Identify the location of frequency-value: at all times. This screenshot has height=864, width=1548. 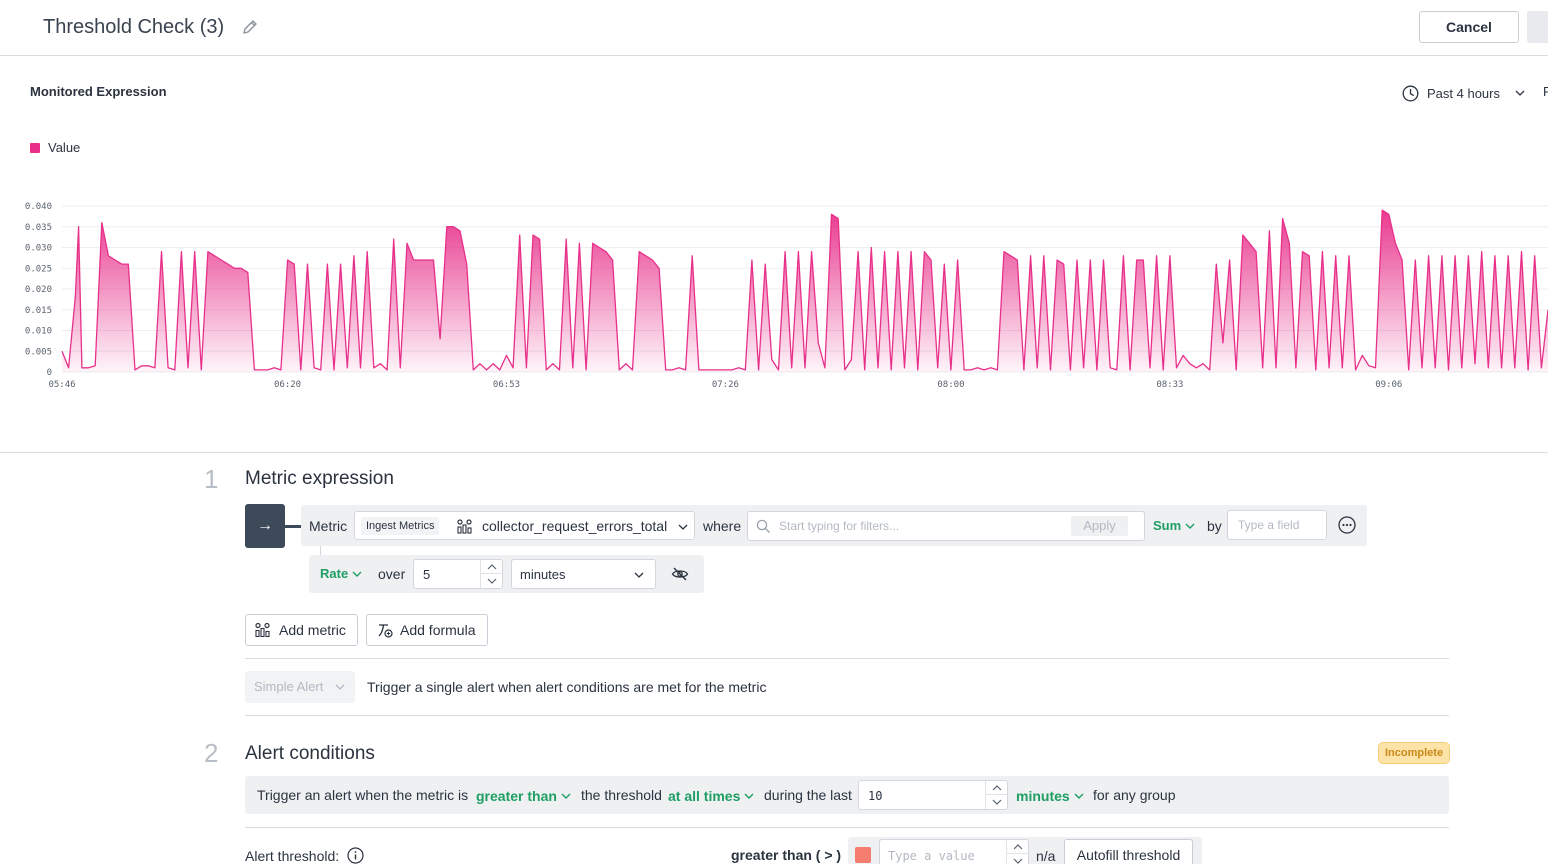
(704, 796).